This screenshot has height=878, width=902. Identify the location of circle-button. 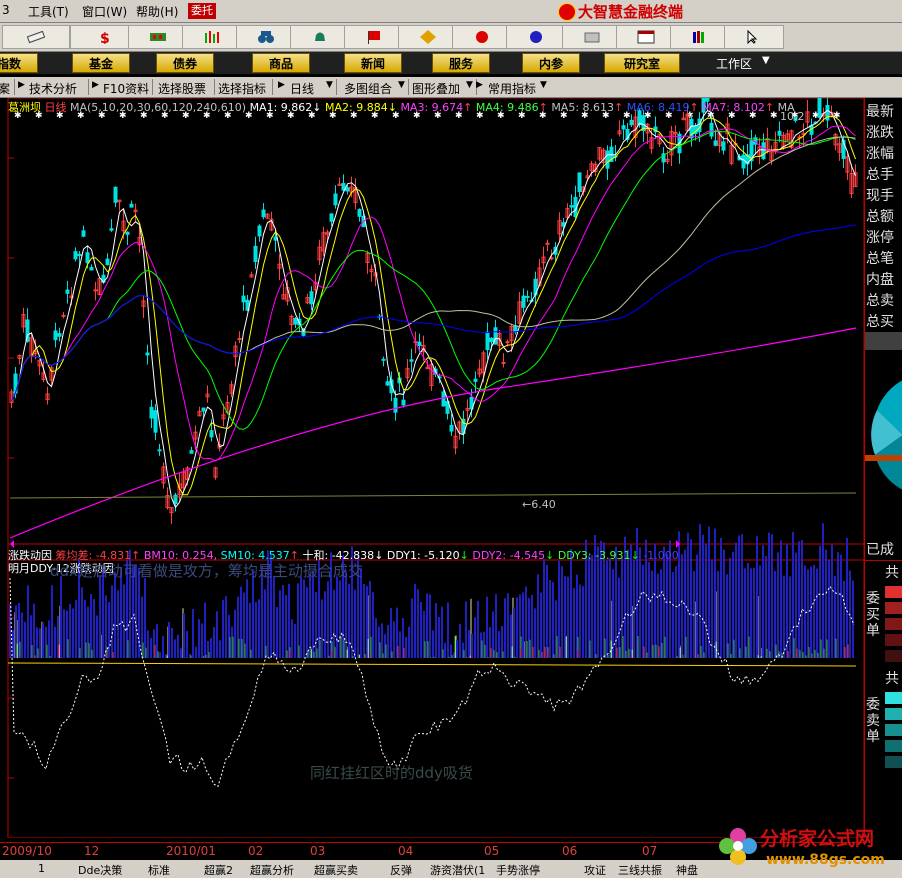
(536, 37).